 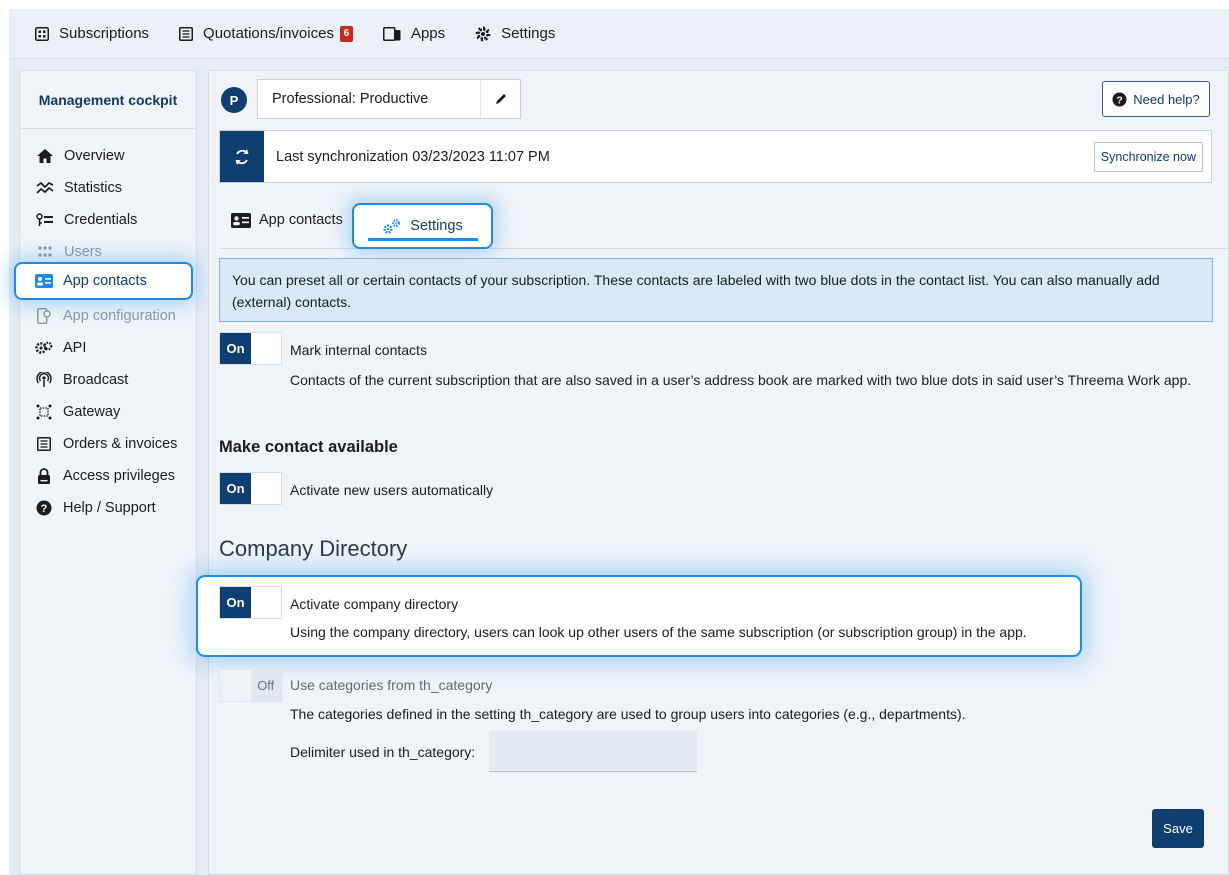 I want to click on nav-subscriptions: Subscriptions, so click(x=92, y=33).